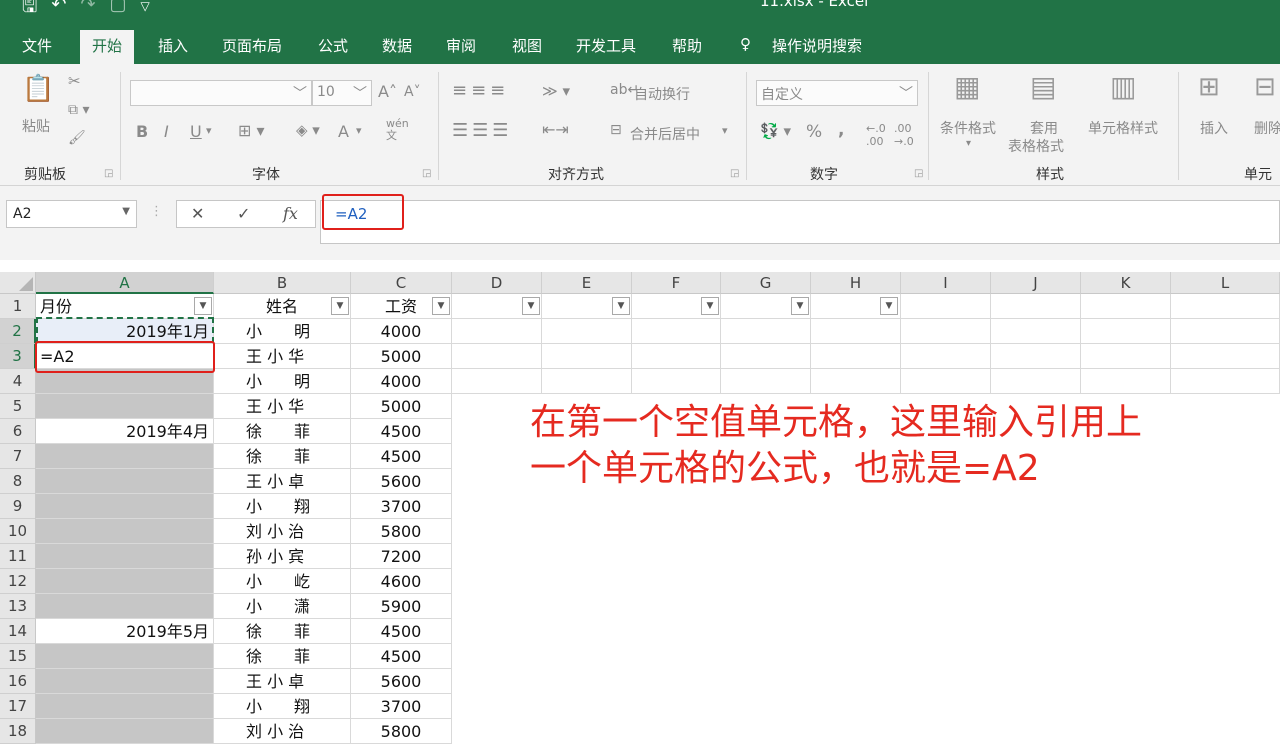 Image resolution: width=1280 pixels, height=744 pixels. What do you see at coordinates (87, 12) in the screenshot?
I see `redo-icon: ↷` at bounding box center [87, 12].